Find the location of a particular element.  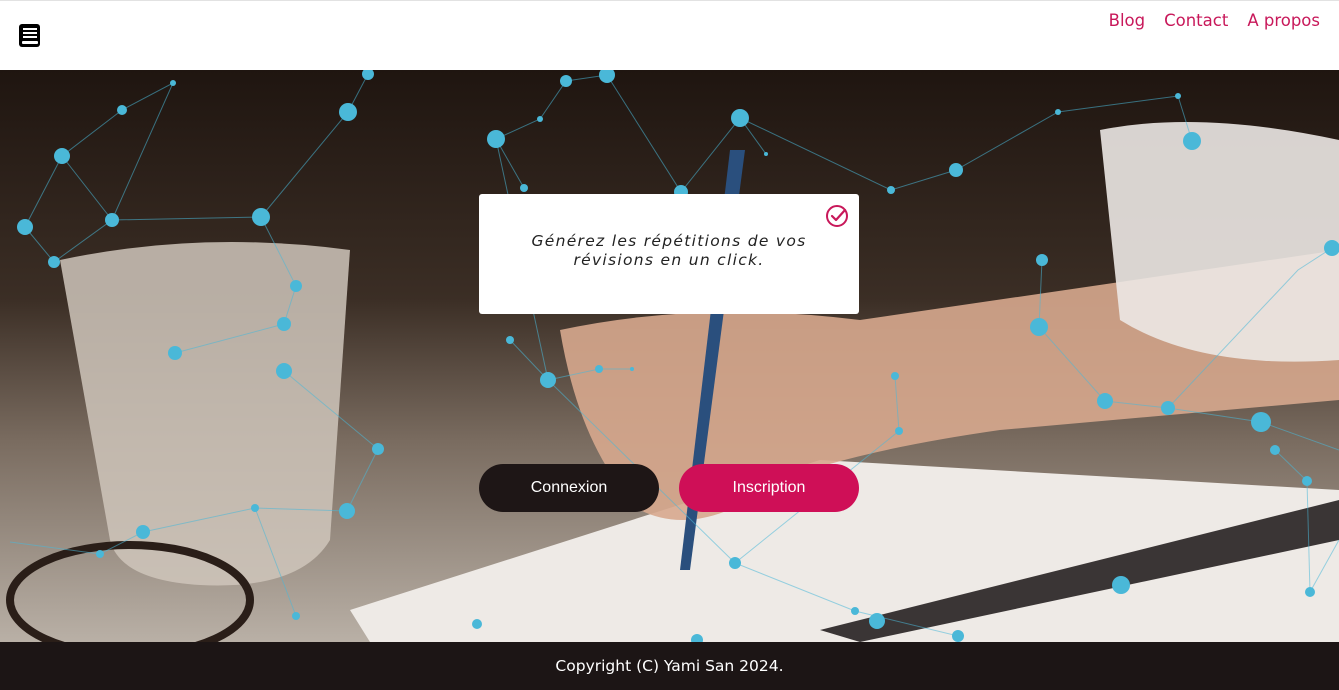

nav-link-contact: Contact is located at coordinates (1196, 21).